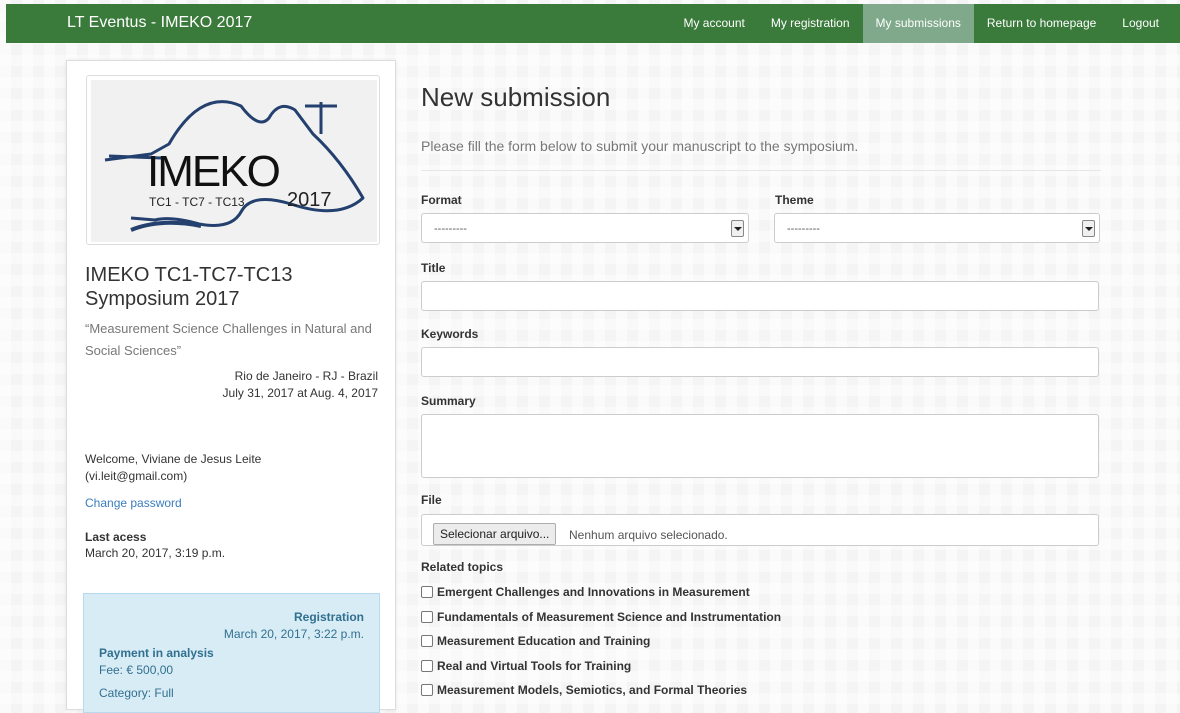 Image resolution: width=1180 pixels, height=713 pixels. What do you see at coordinates (544, 641) in the screenshot?
I see `topic-label: Measurement Education and Training` at bounding box center [544, 641].